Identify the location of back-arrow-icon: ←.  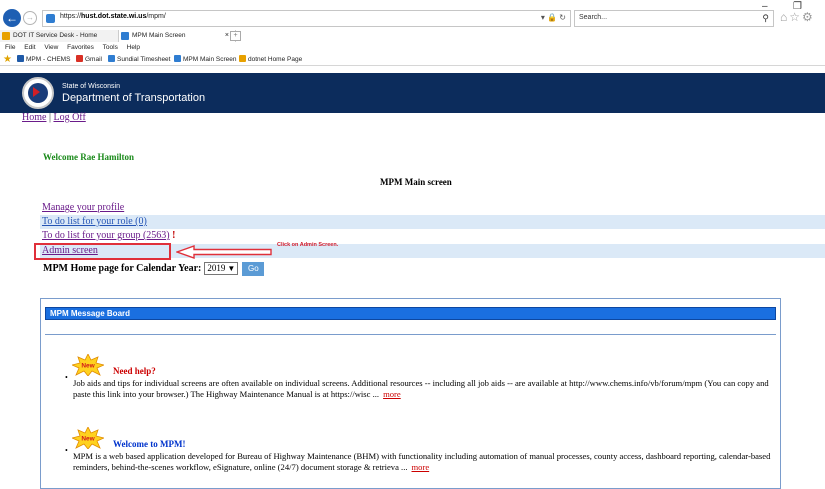
(12, 18).